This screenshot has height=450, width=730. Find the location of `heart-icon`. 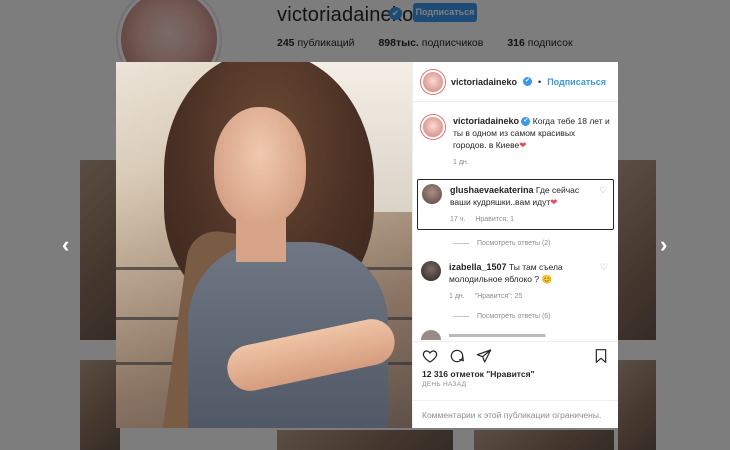

heart-icon is located at coordinates (430, 356).